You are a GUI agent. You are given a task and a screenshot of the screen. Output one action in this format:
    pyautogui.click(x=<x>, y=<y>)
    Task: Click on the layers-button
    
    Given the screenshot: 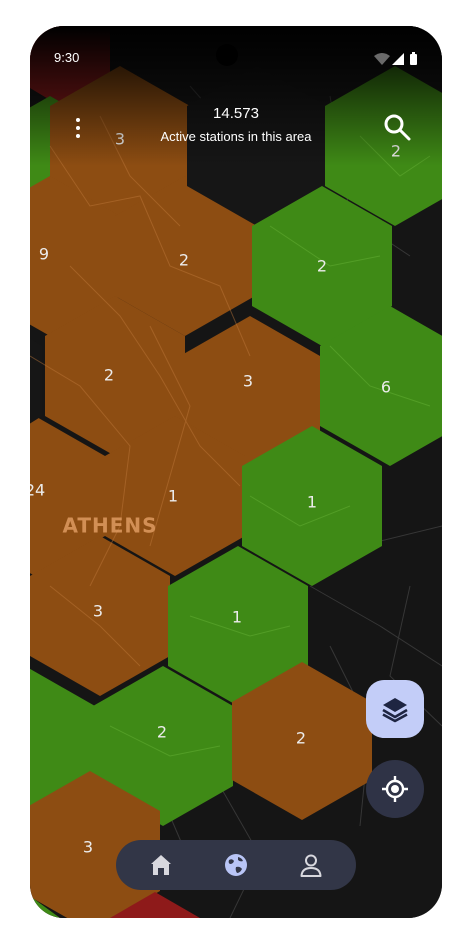 What is the action you would take?
    pyautogui.click(x=395, y=709)
    